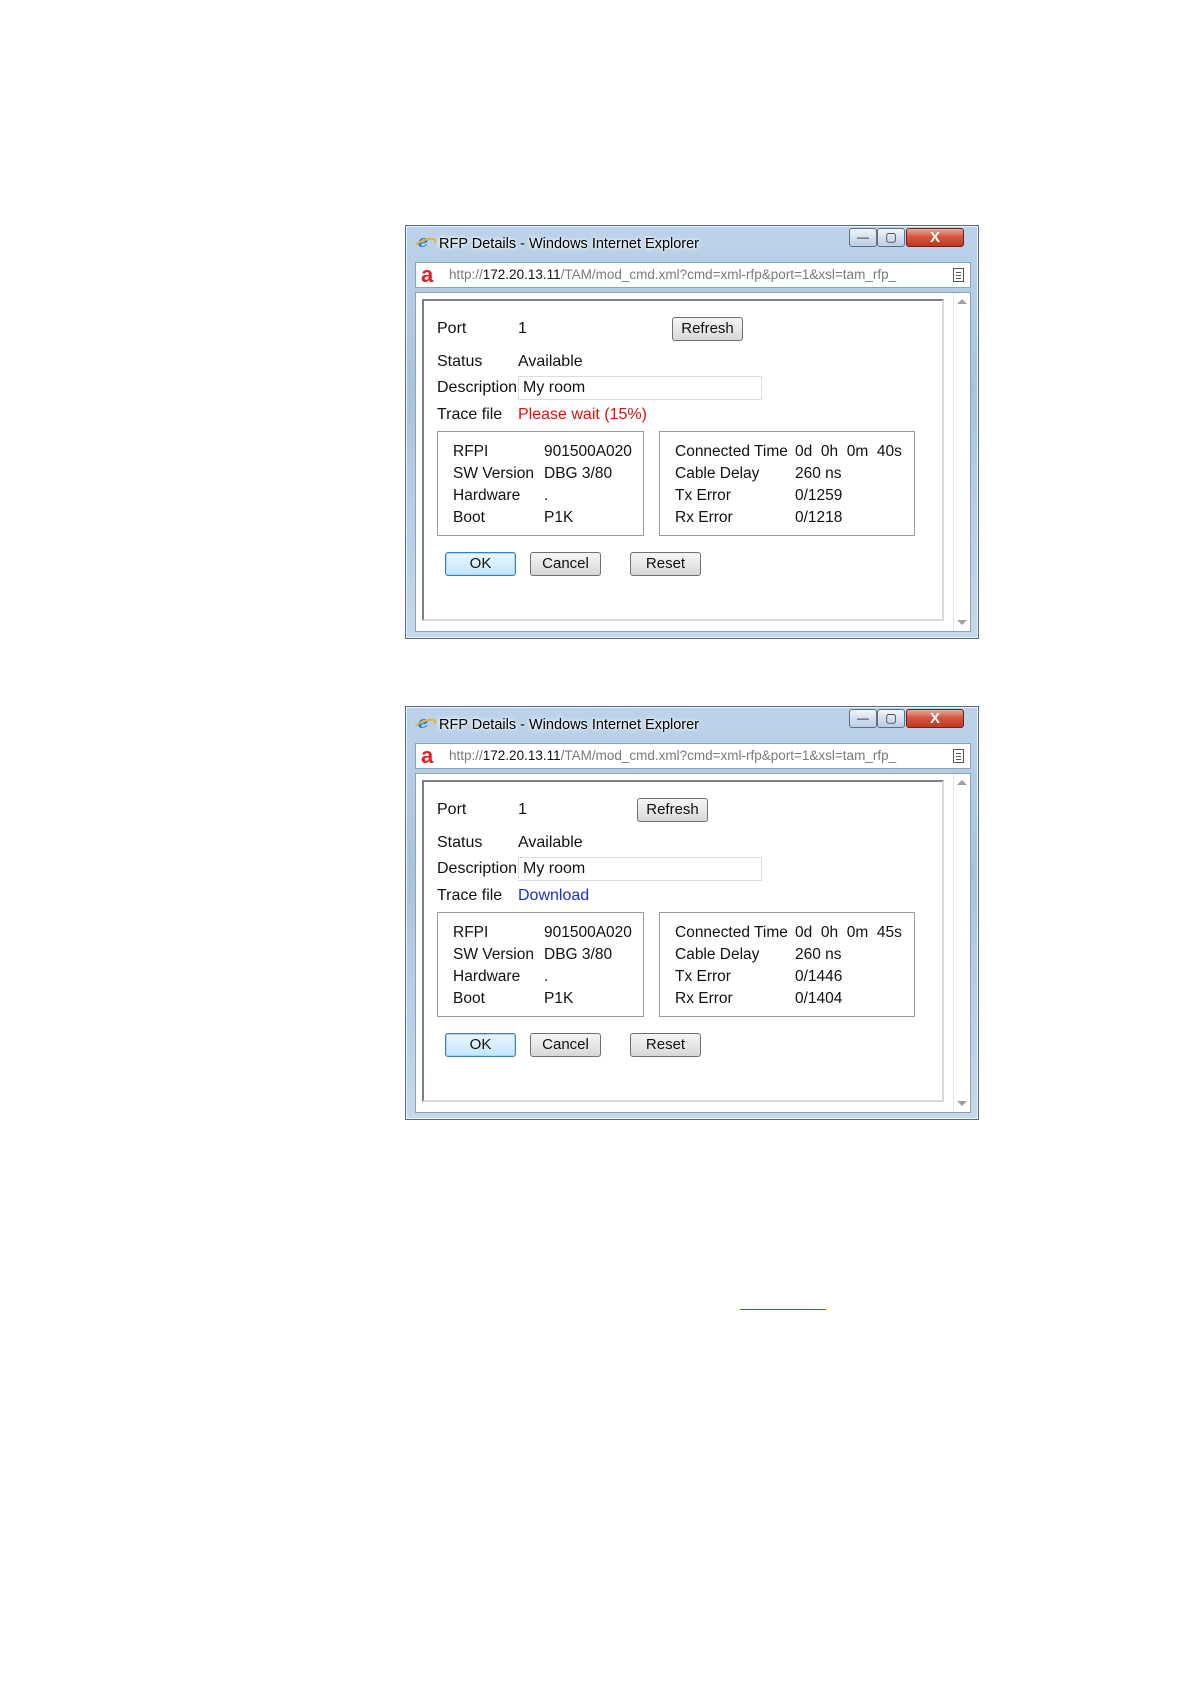 The image size is (1190, 1684). I want to click on document-link-underline, so click(783, 1309).